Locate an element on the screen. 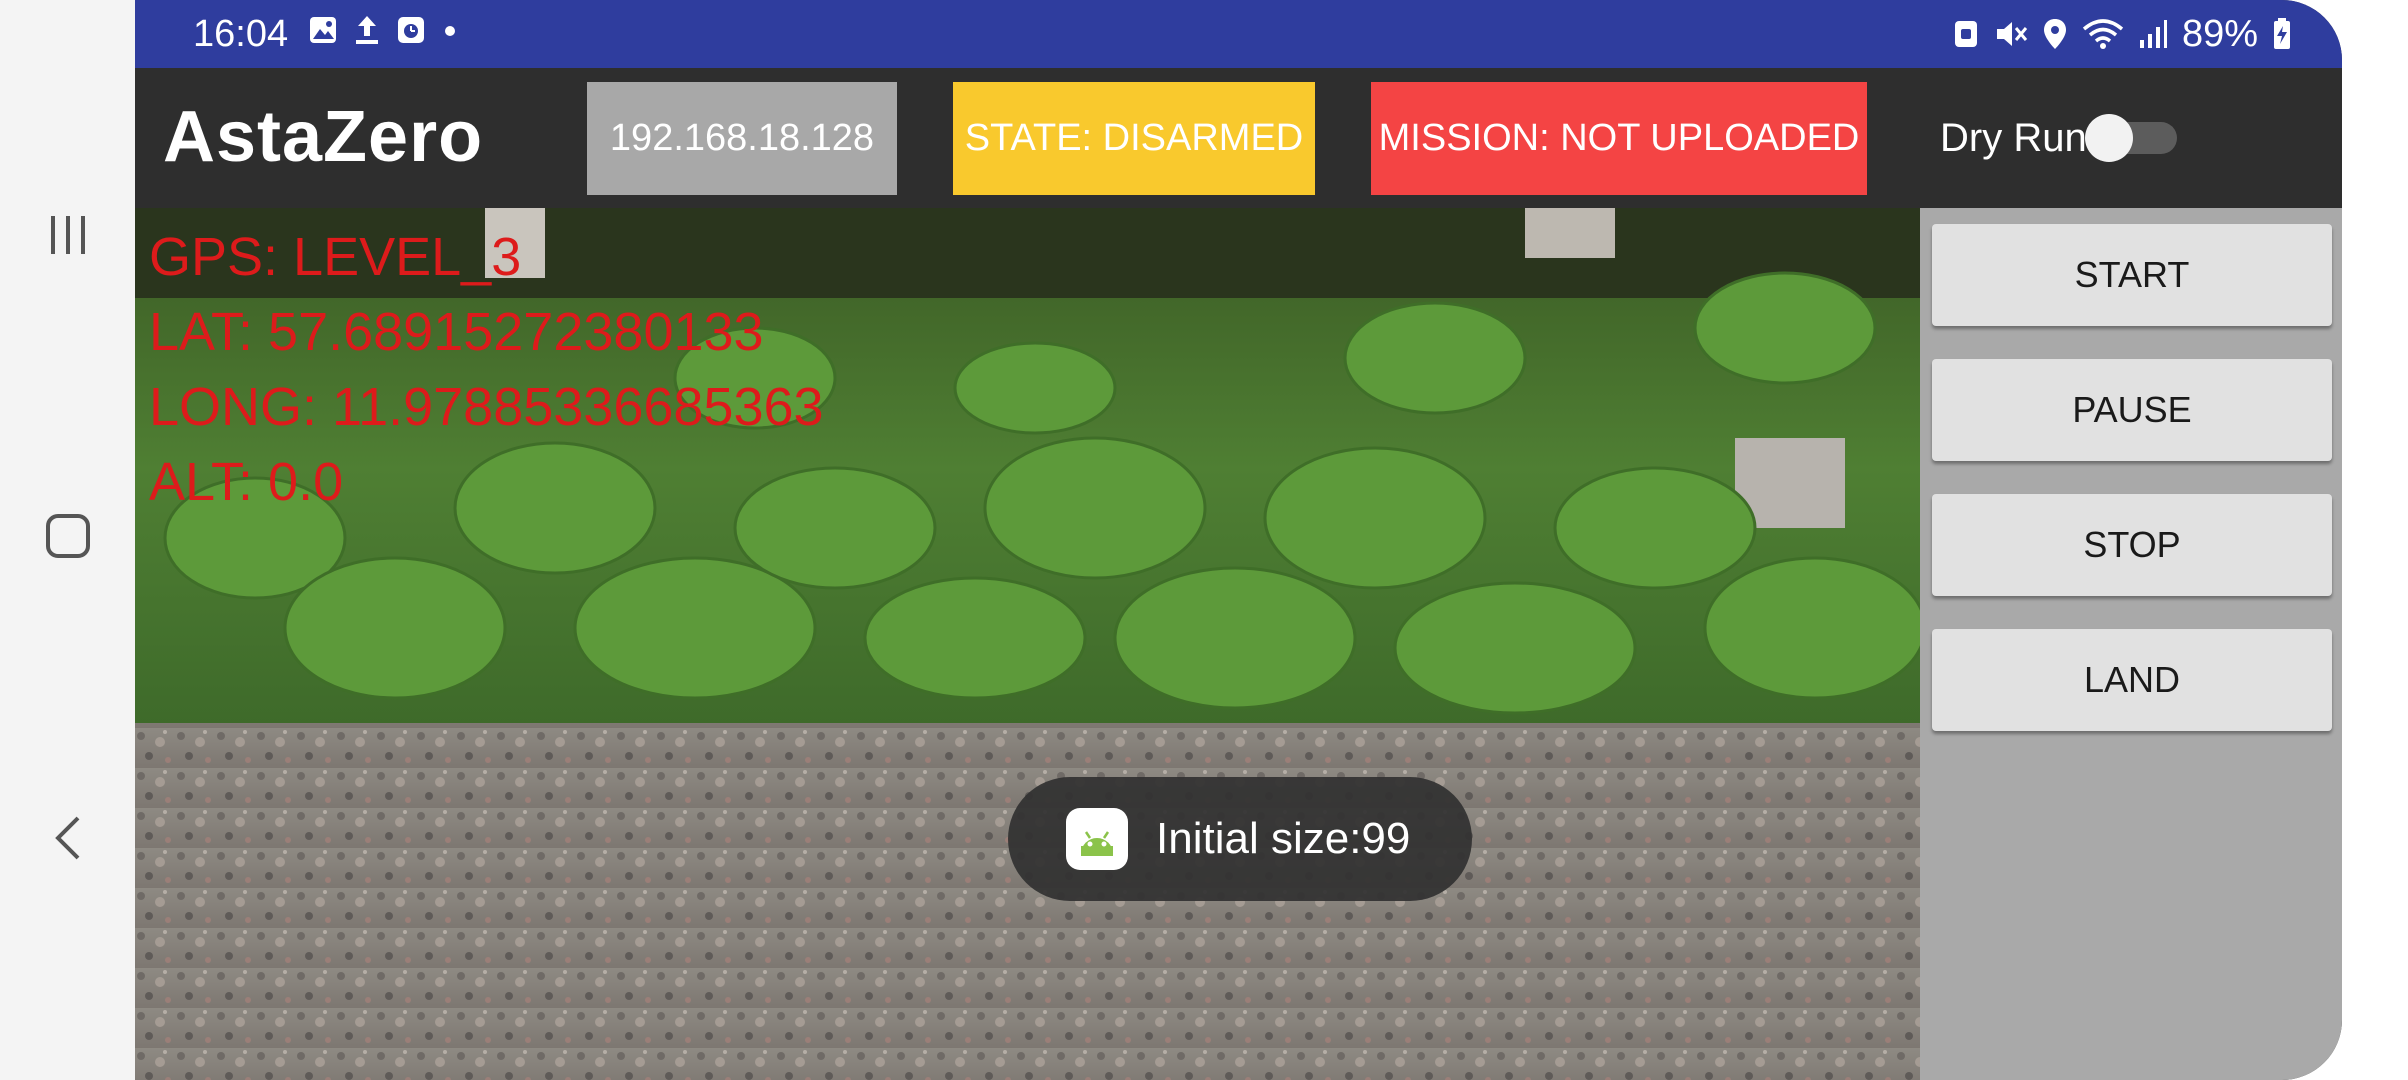  home-icon is located at coordinates (67, 536).